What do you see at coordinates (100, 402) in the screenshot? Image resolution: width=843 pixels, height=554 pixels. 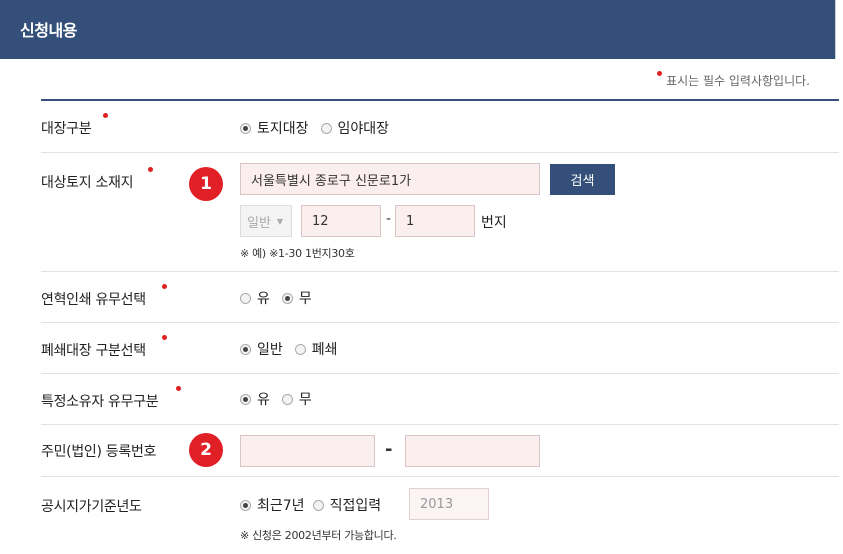 I see `label-specific-owner-text: 특정소유자 유무구분` at bounding box center [100, 402].